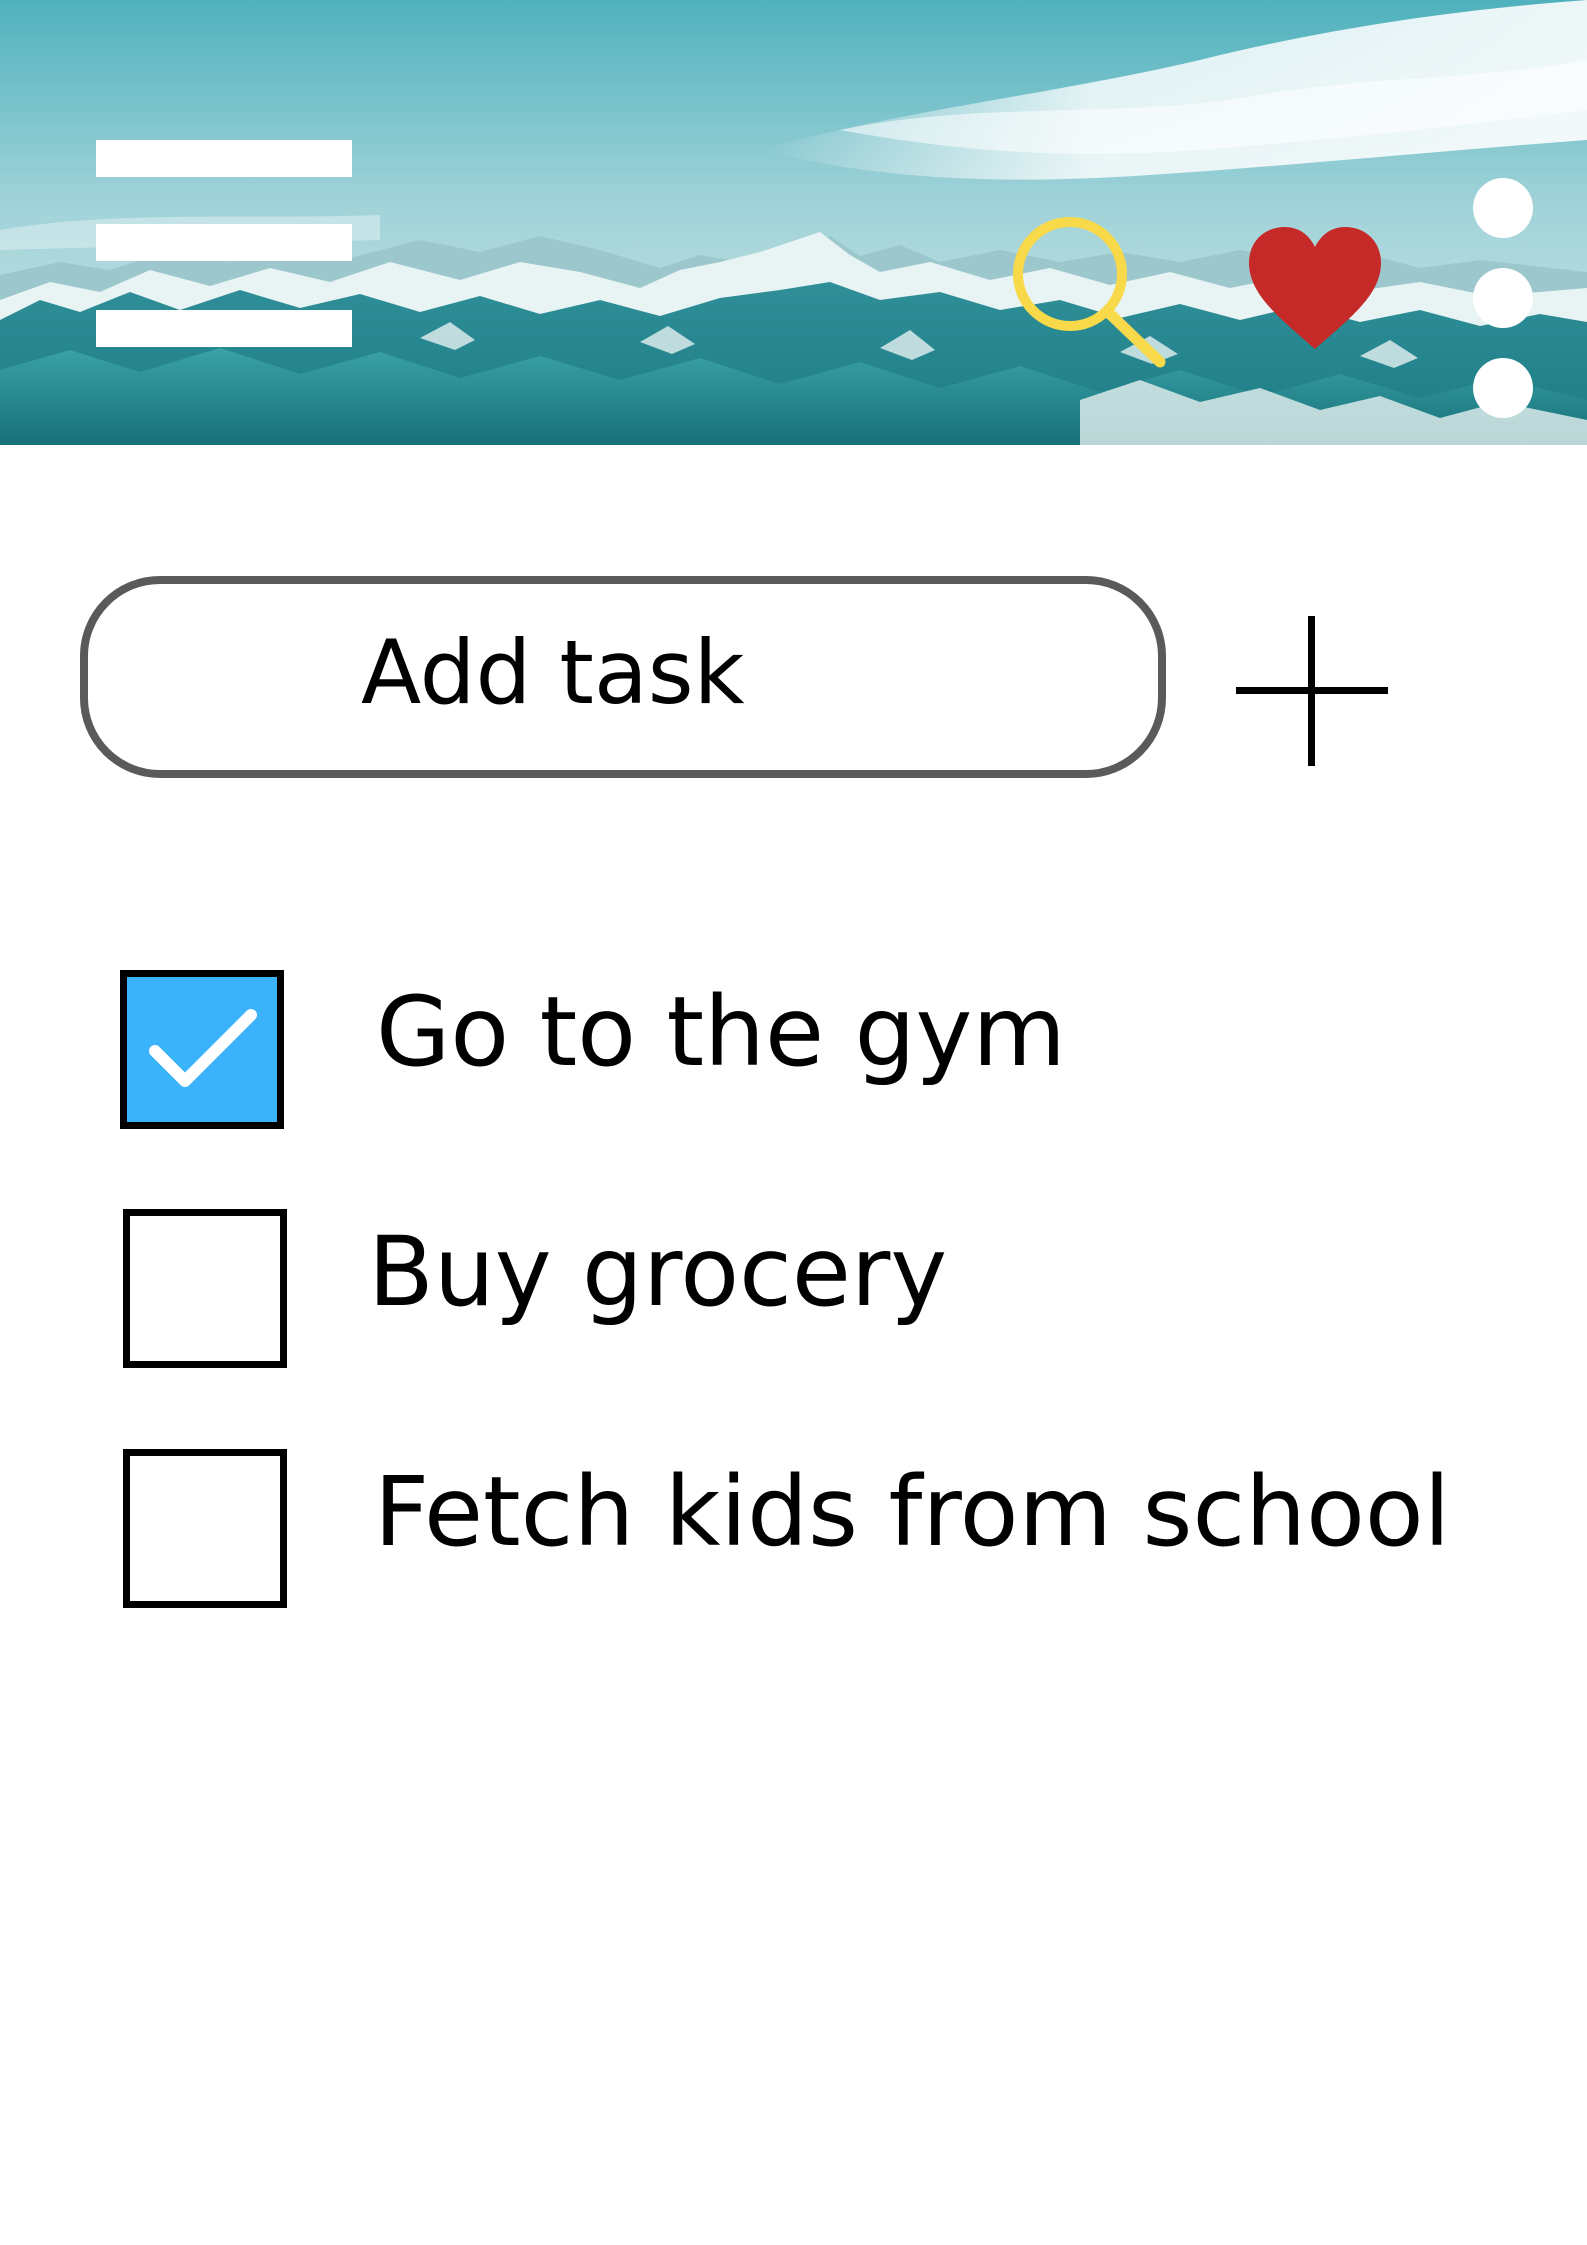  I want to click on heart-icon, so click(1315, 288).